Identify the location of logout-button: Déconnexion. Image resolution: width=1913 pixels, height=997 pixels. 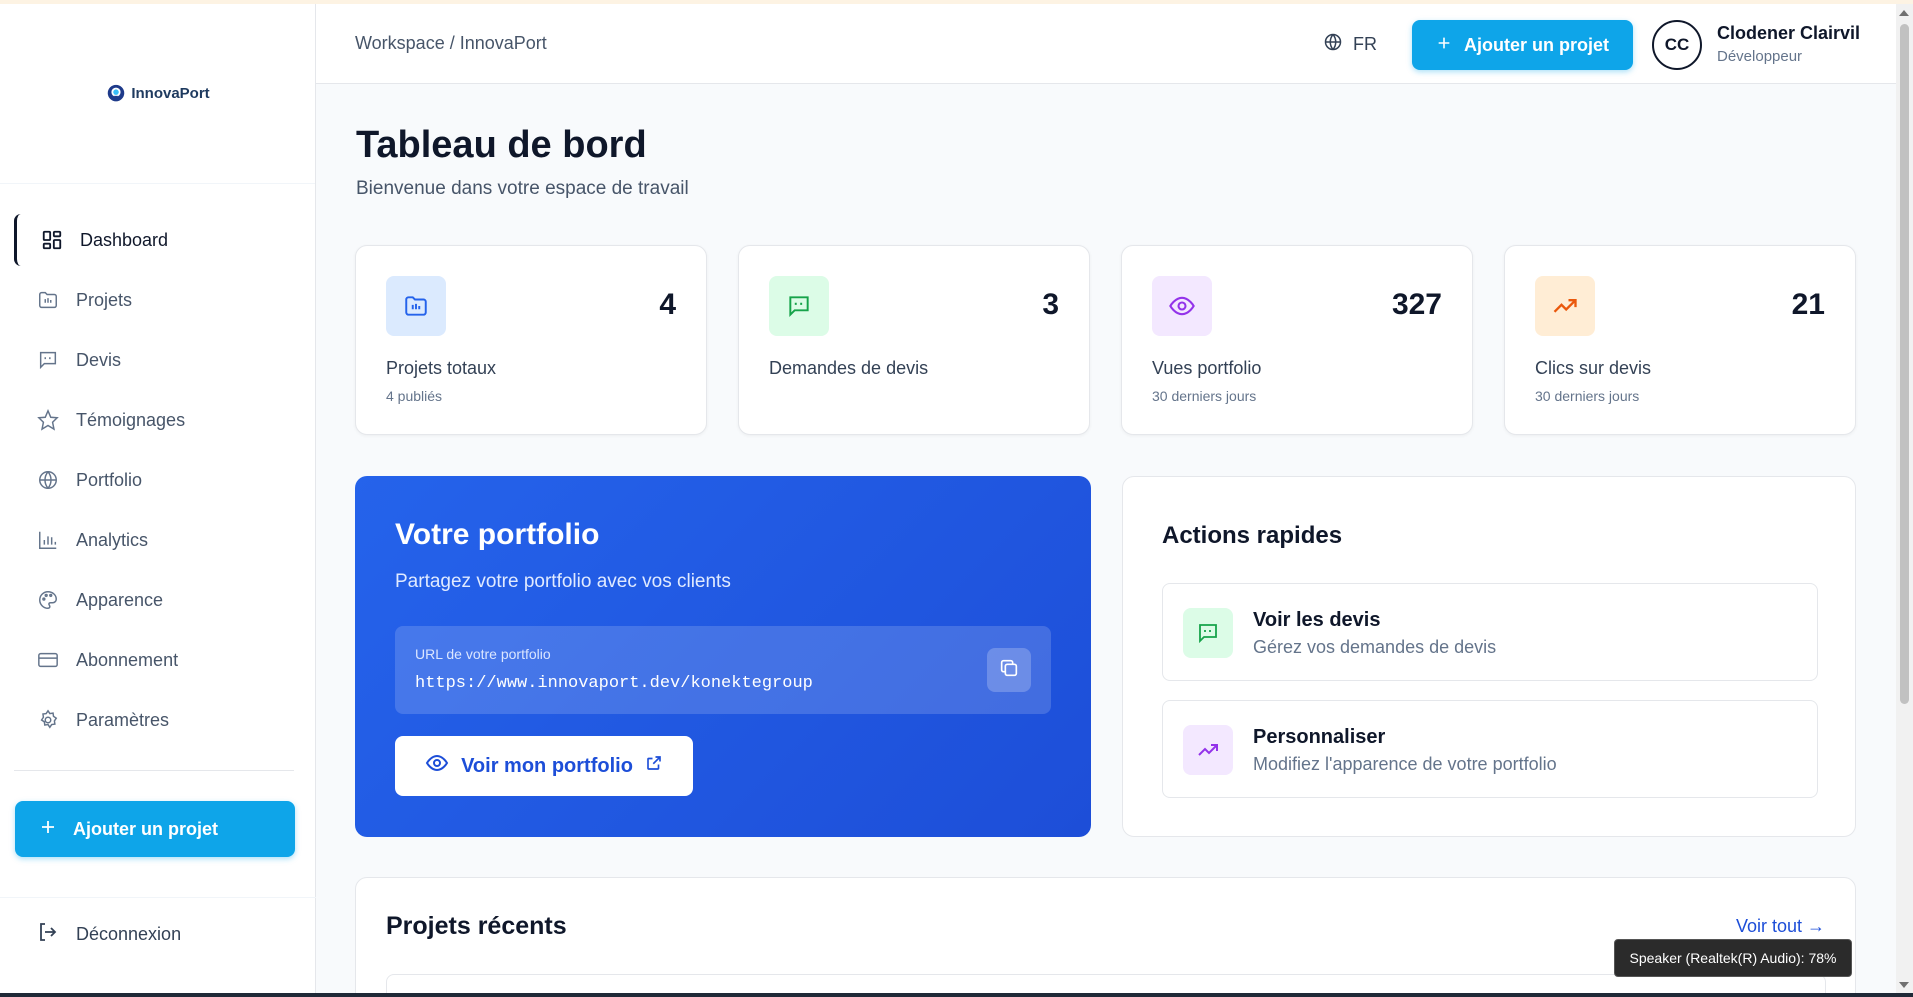
(108, 934).